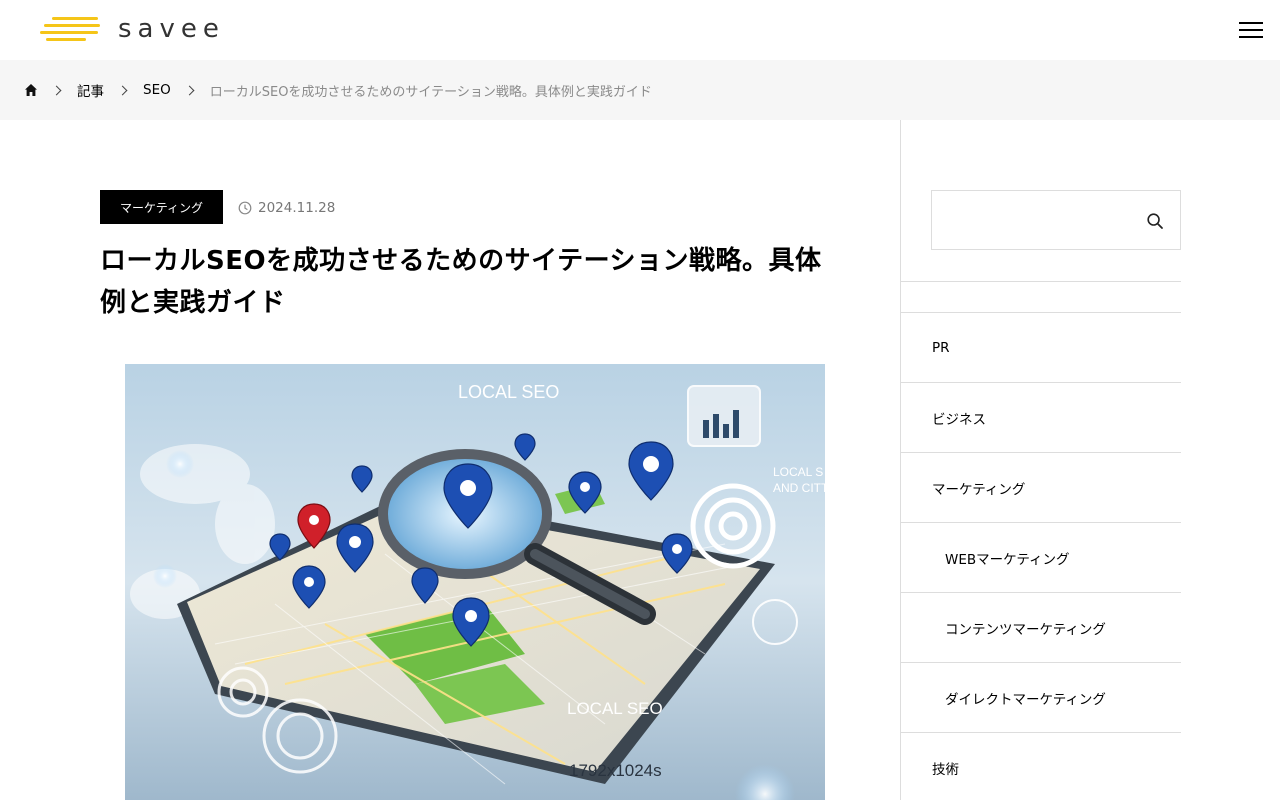 This screenshot has width=1280, height=800. I want to click on sidebar-item-pr: PR, so click(1041, 348).